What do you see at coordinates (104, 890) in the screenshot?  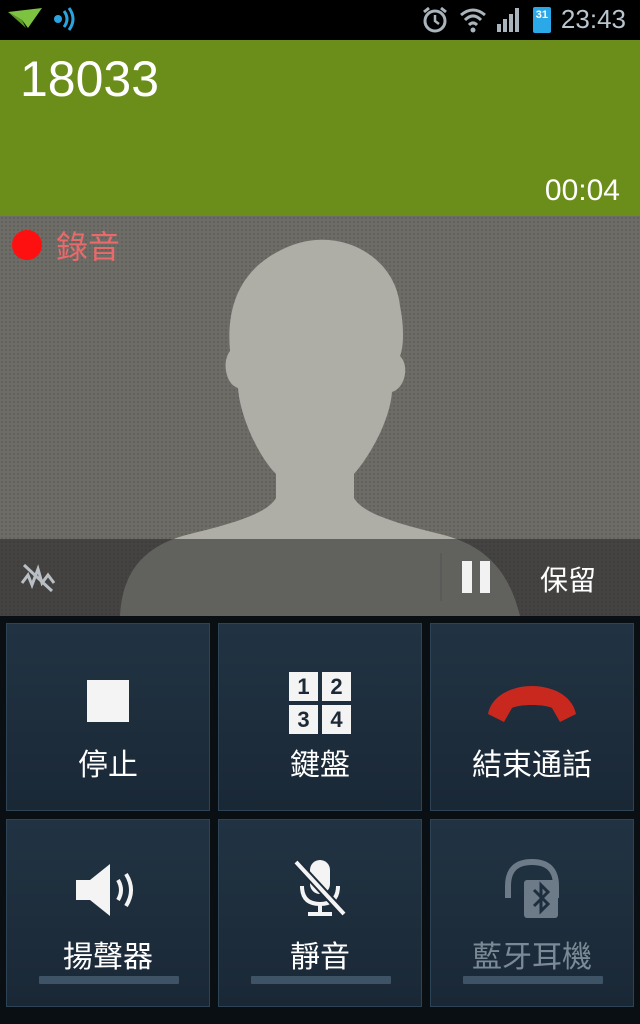 I see `speaker-icon` at bounding box center [104, 890].